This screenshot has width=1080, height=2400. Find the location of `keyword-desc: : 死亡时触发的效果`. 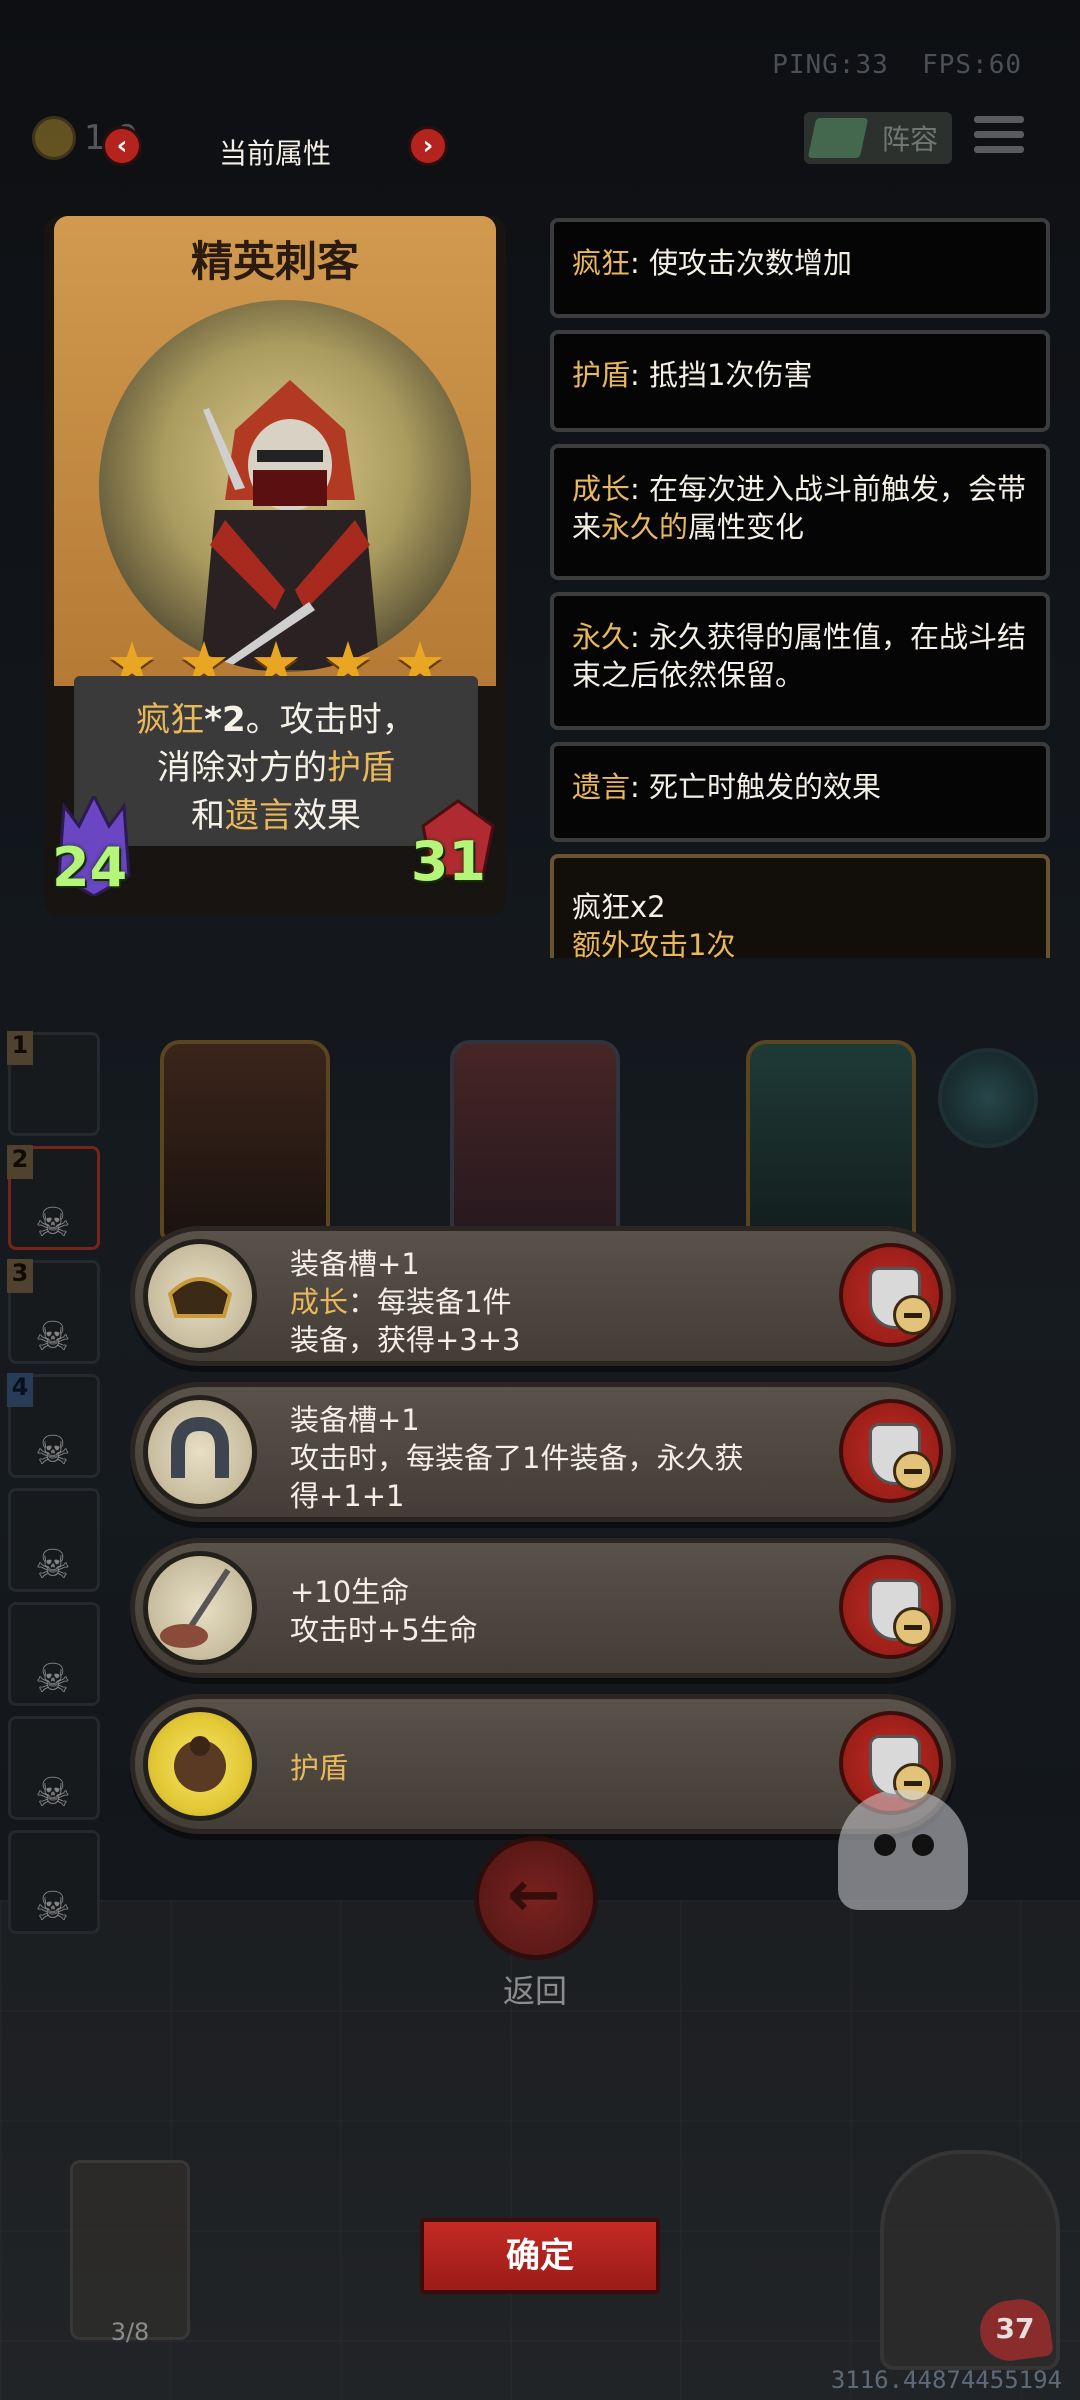

keyword-desc: : 死亡时触发的效果 is located at coordinates (756, 787).